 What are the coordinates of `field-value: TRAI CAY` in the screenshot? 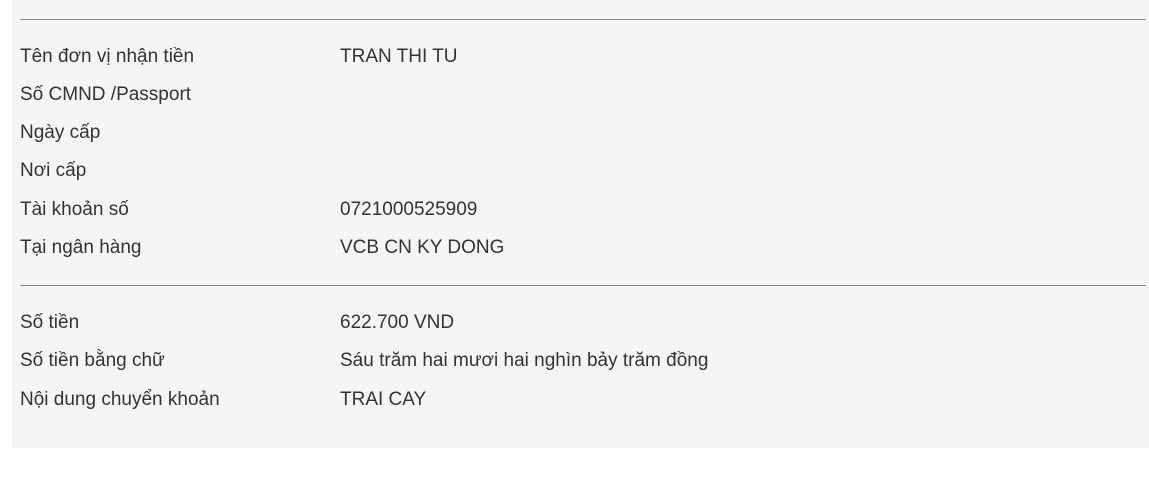 It's located at (383, 399).